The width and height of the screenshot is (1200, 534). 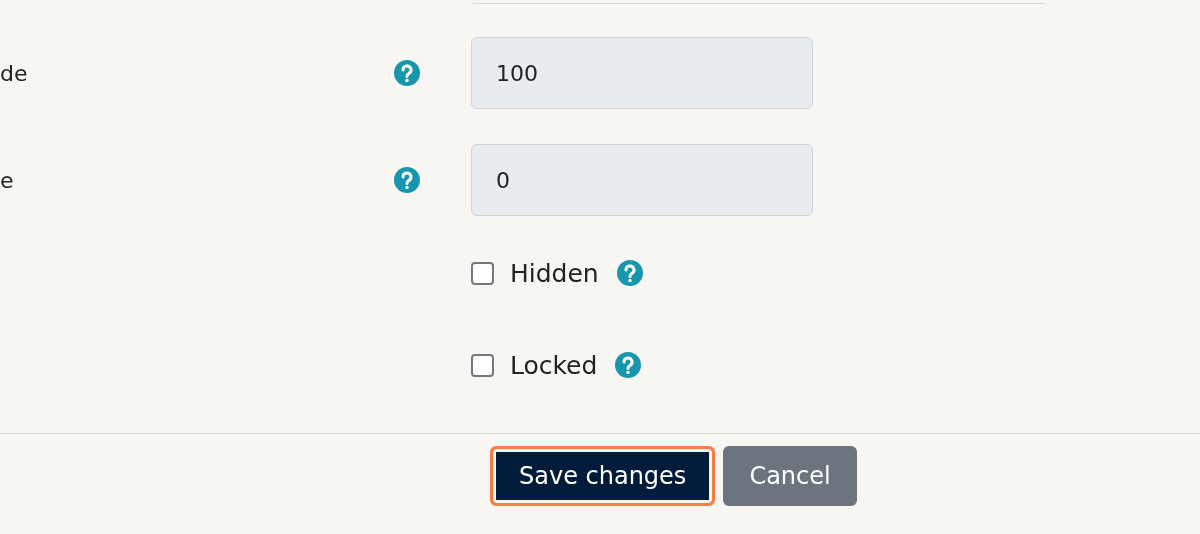 I want to click on checkbox-label: Locked, so click(x=554, y=365).